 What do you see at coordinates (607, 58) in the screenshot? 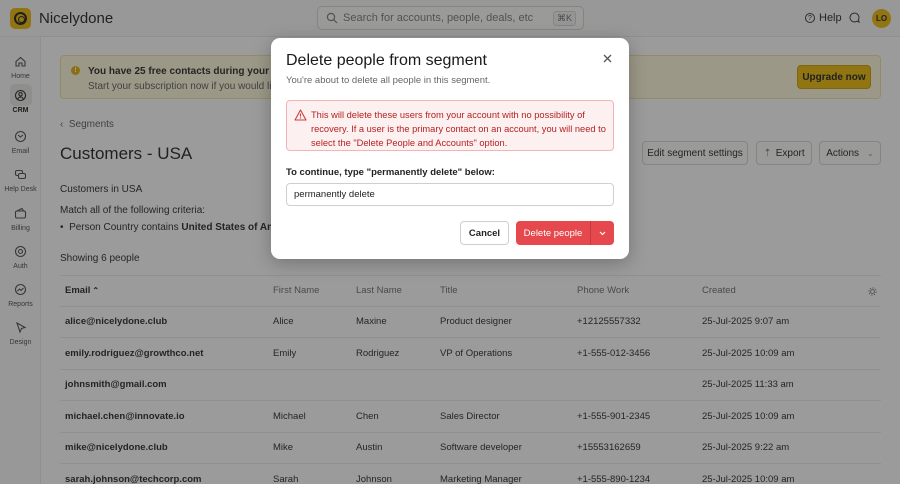
I see `close-icon` at bounding box center [607, 58].